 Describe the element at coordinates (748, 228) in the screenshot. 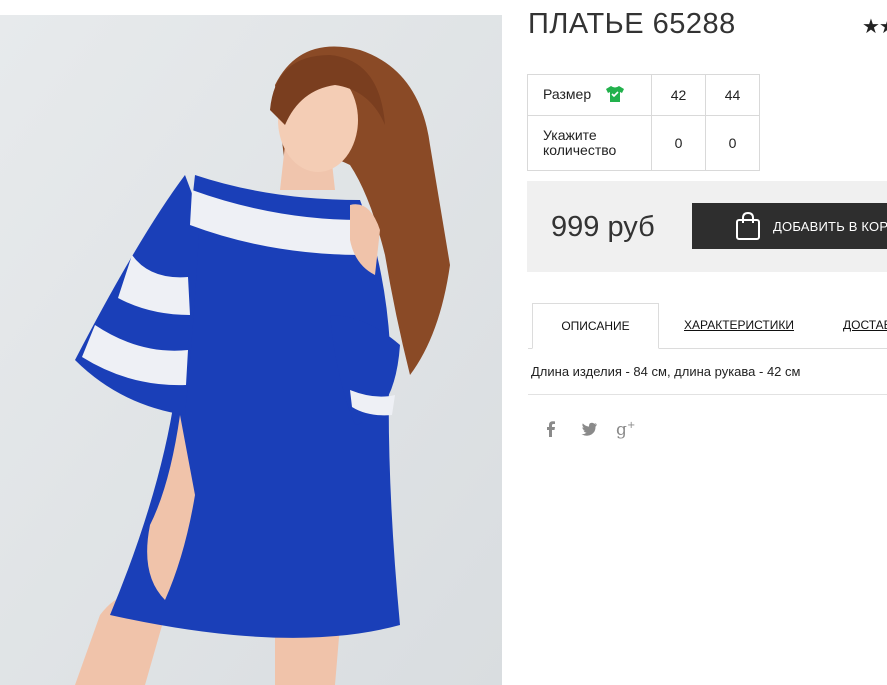

I see `shopping-bag-icon` at that location.